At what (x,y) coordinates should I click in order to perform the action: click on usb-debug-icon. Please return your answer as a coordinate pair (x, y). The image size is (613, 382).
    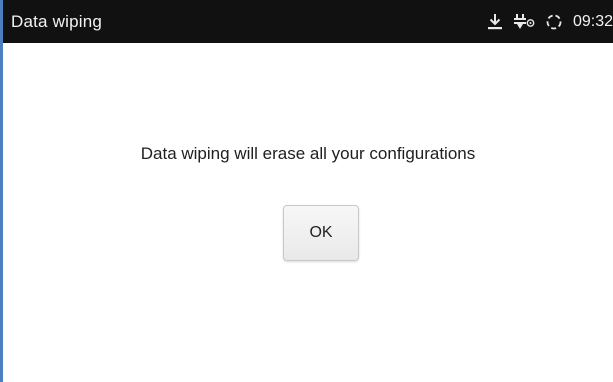
    Looking at the image, I should click on (524, 22).